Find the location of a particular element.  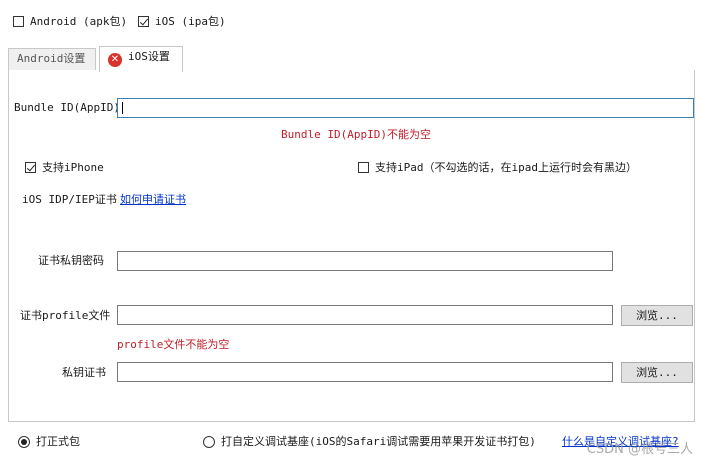

support-ipad-label: 支持iPad（不勾选的话，在ipad上运行时会有黑边） is located at coordinates (506, 167).